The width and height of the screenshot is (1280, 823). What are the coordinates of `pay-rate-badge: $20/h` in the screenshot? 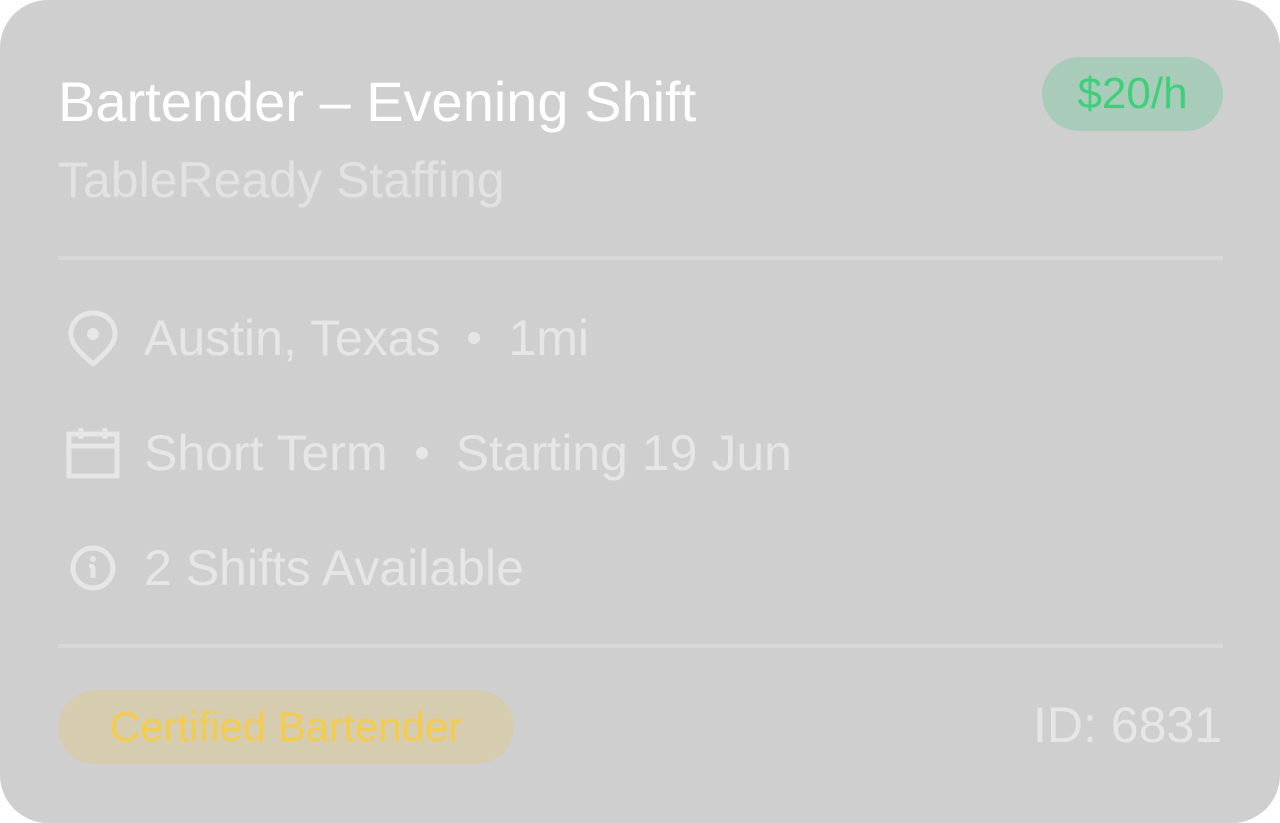 It's located at (1132, 94).